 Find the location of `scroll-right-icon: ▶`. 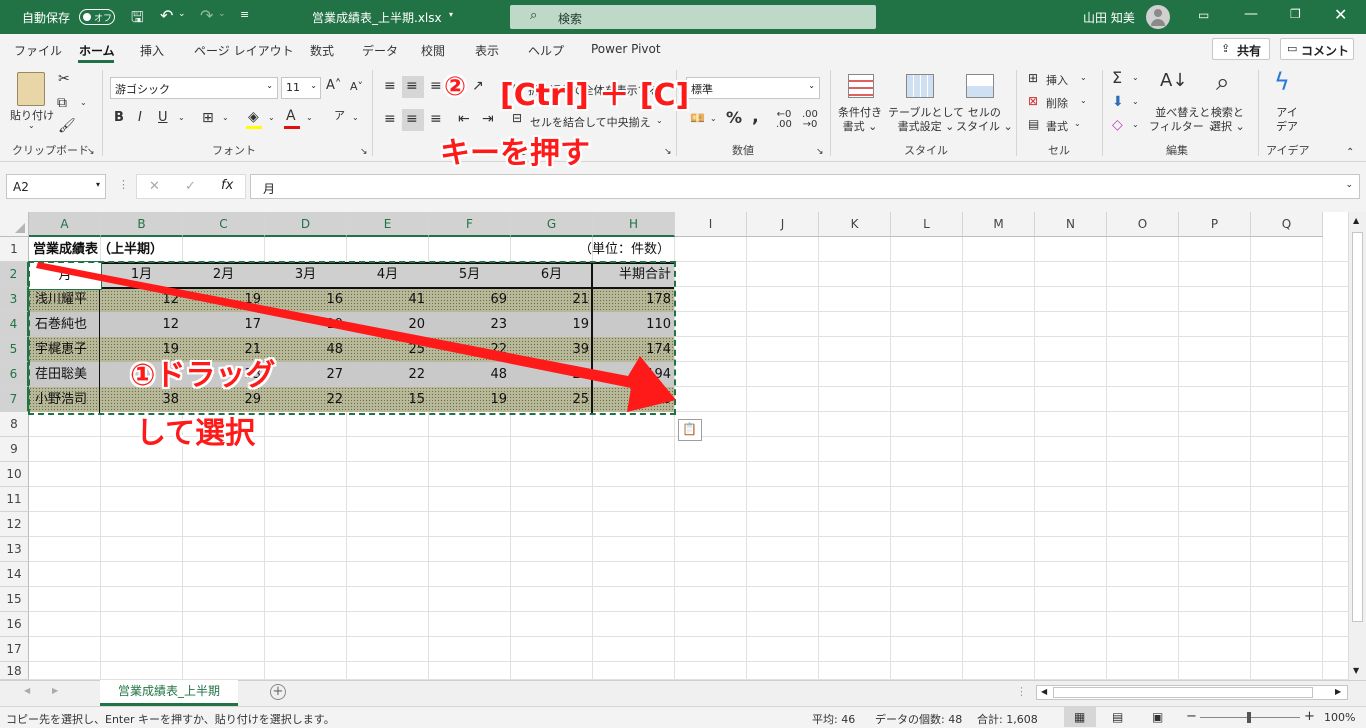

scroll-right-icon: ▶ is located at coordinates (1338, 691).